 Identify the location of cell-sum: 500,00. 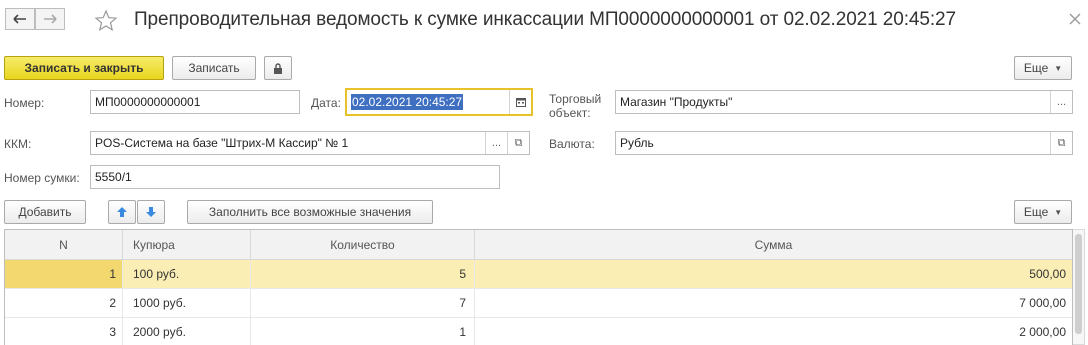
(1047, 274).